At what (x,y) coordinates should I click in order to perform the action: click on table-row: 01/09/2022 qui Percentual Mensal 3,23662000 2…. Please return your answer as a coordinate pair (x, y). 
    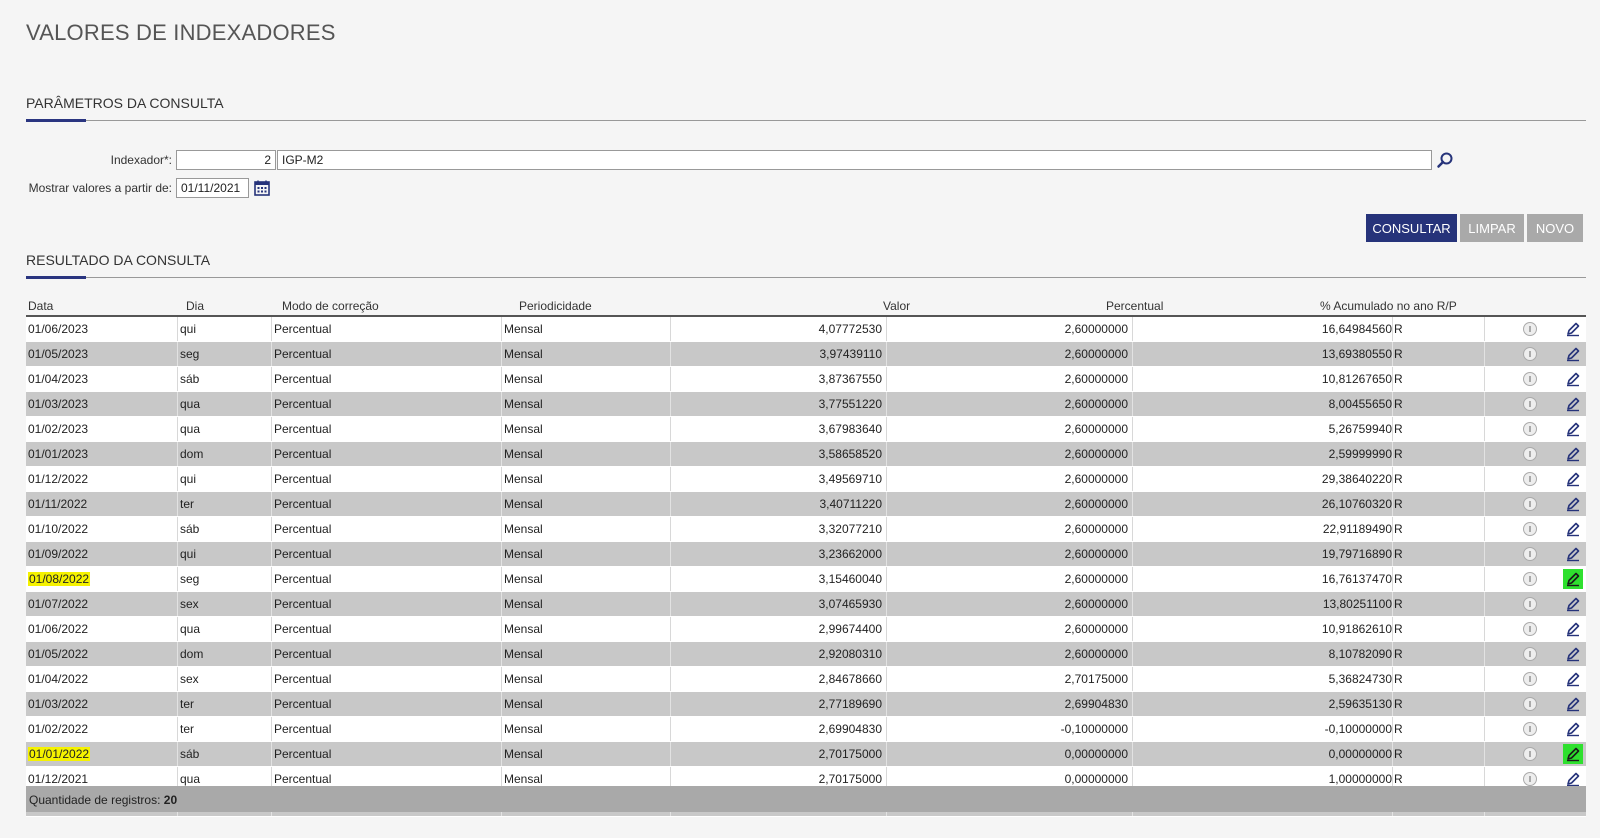
    Looking at the image, I should click on (806, 554).